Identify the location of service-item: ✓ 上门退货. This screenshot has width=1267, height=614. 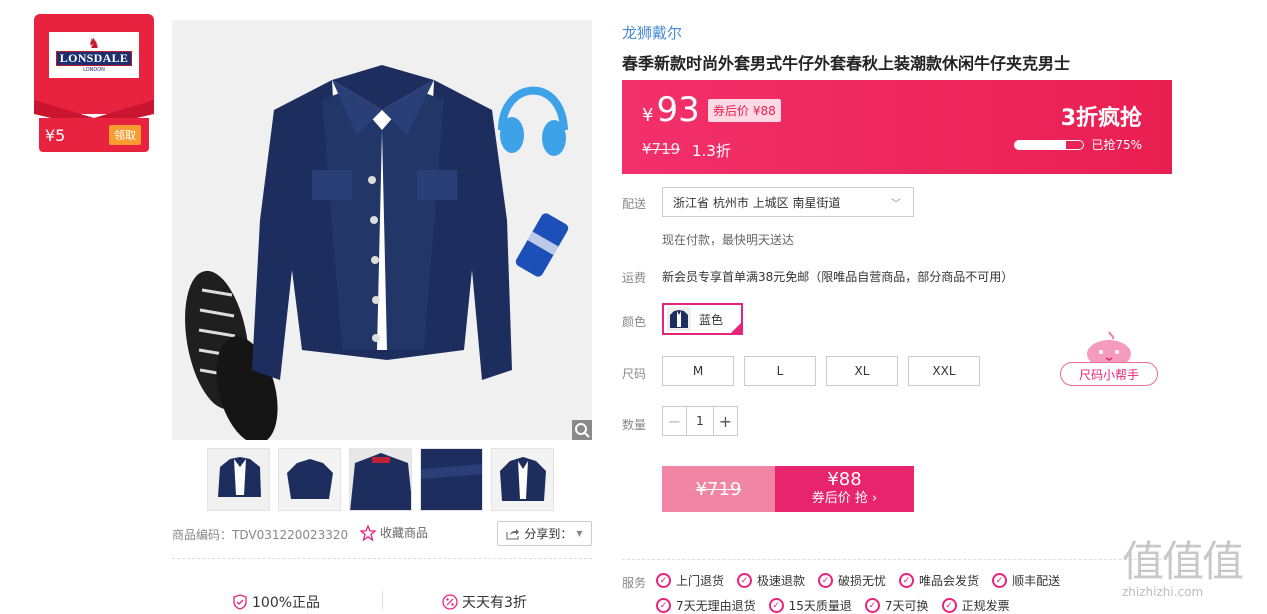
(690, 580).